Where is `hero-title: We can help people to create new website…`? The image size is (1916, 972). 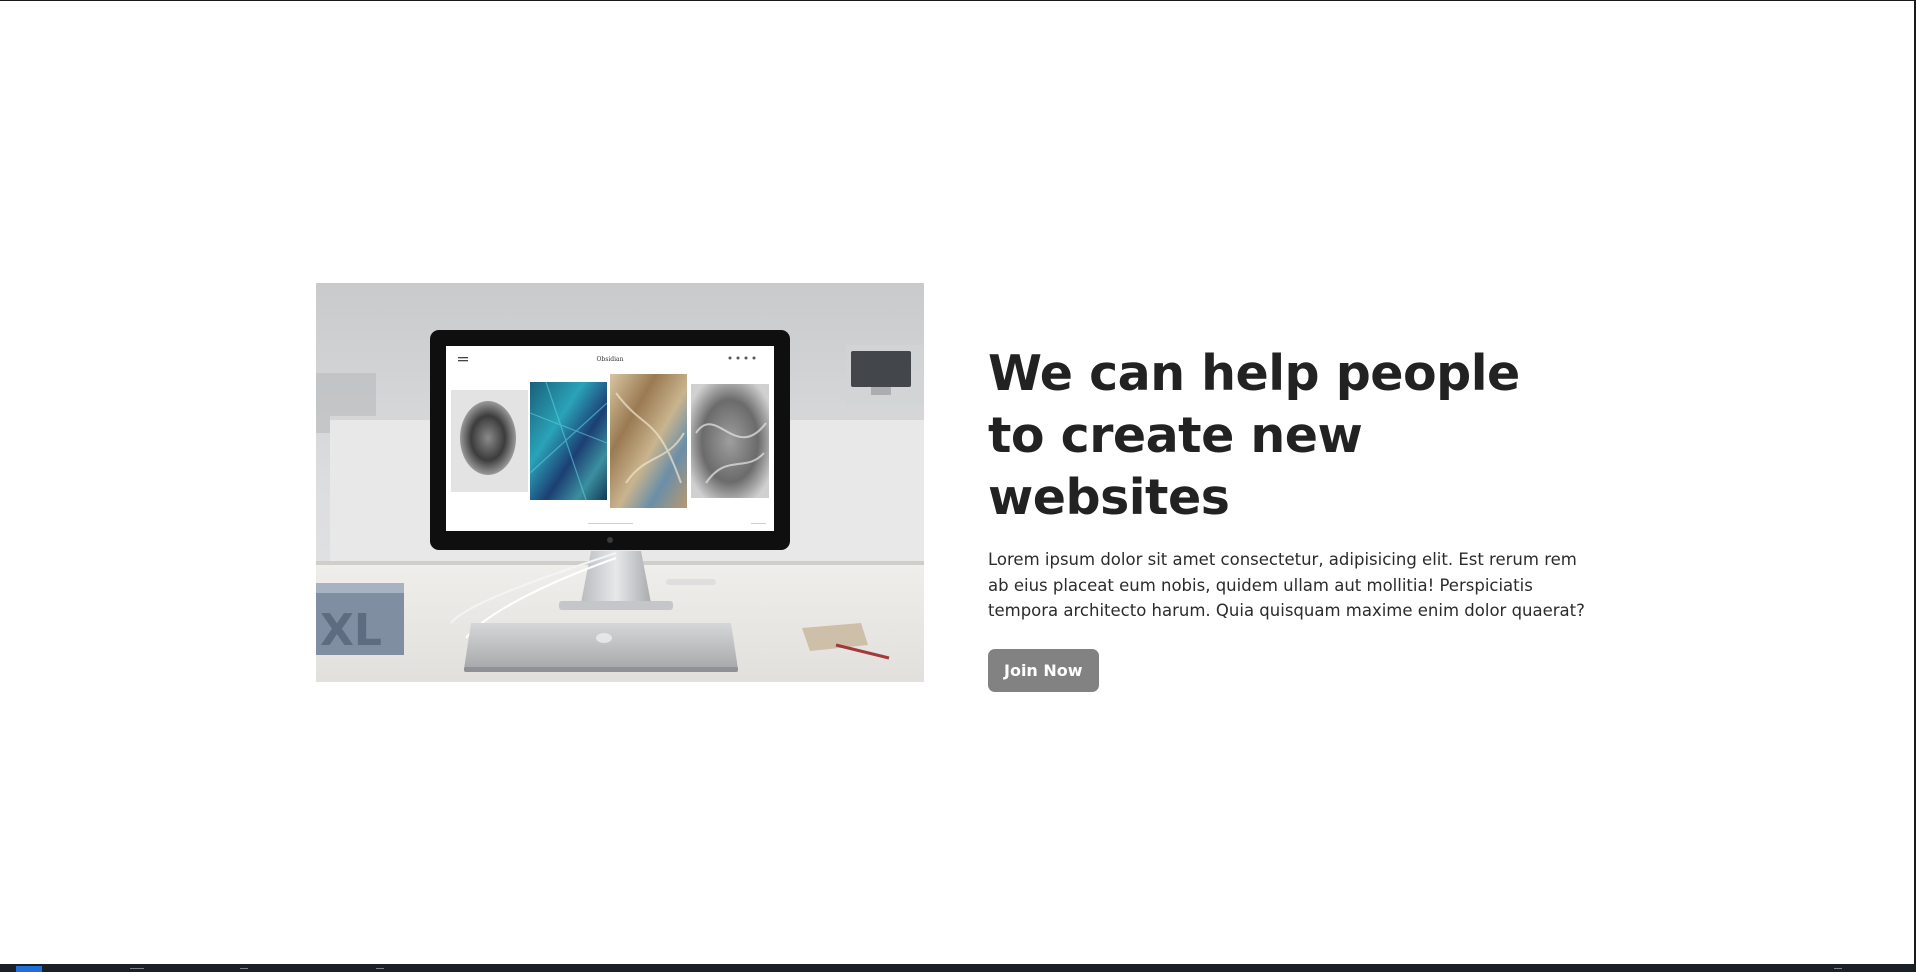 hero-title: We can help people to create new website… is located at coordinates (1254, 435).